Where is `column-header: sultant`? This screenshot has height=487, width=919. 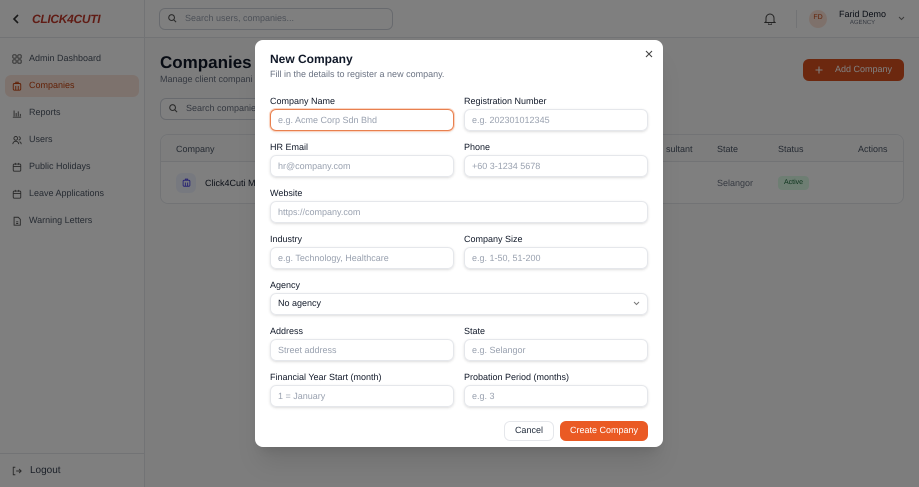 column-header: sultant is located at coordinates (679, 149).